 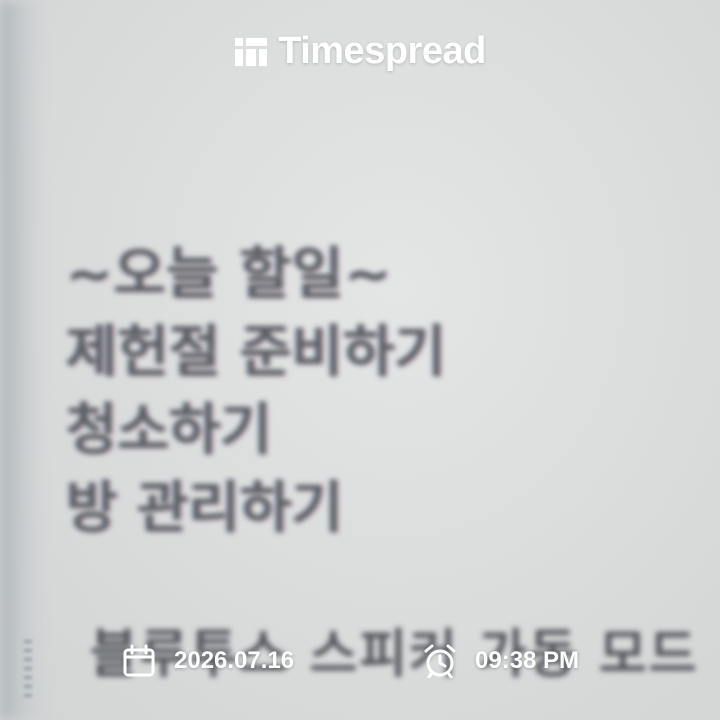 What do you see at coordinates (256, 352) in the screenshot?
I see `note-line-1: 제헌절 준비하기` at bounding box center [256, 352].